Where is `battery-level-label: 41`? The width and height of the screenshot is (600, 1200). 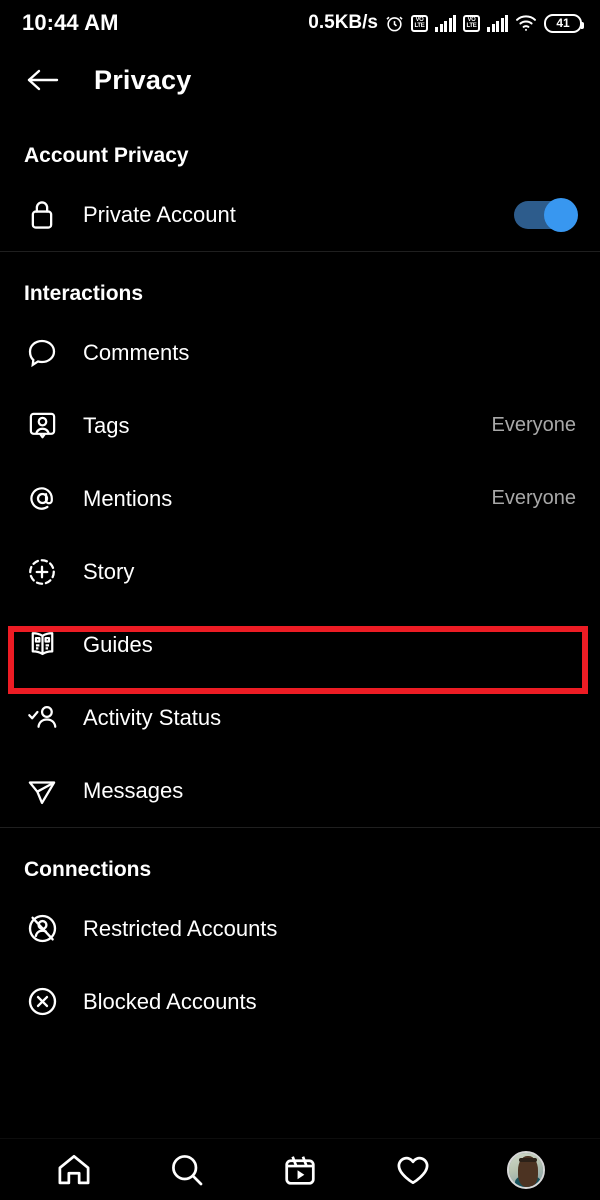 battery-level-label: 41 is located at coordinates (563, 23).